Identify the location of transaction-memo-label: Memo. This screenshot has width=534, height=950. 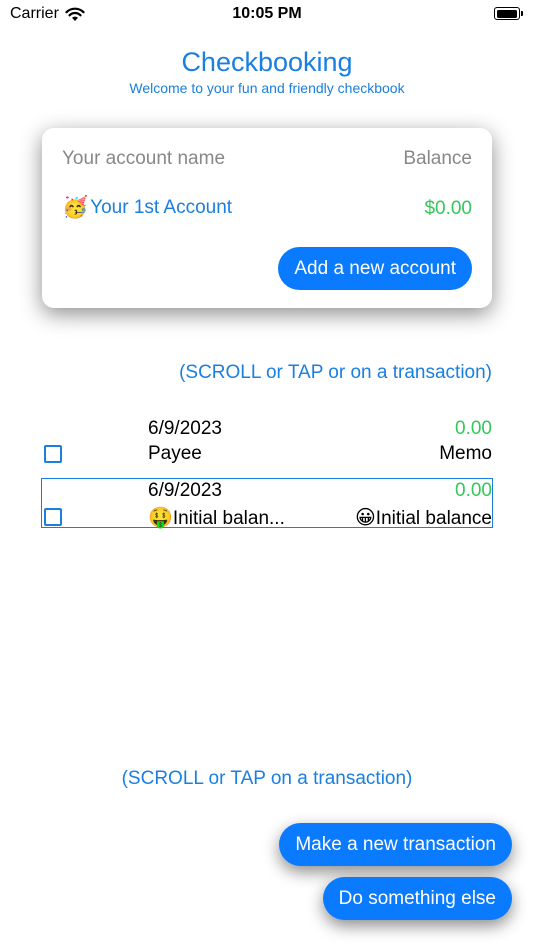
(465, 453).